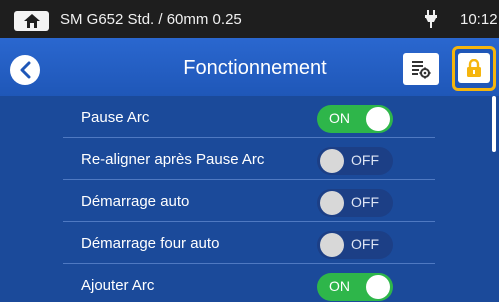 Image resolution: width=499 pixels, height=302 pixels. I want to click on home-button, so click(31, 21).